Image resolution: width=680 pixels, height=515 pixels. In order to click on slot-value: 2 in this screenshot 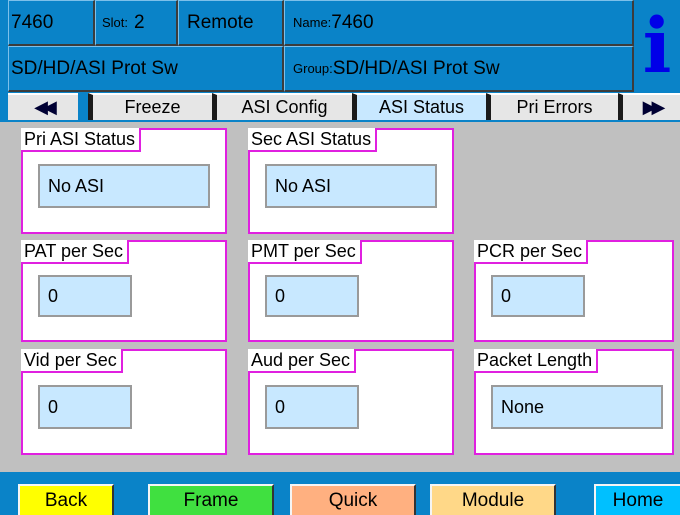, I will do `click(139, 22)`.